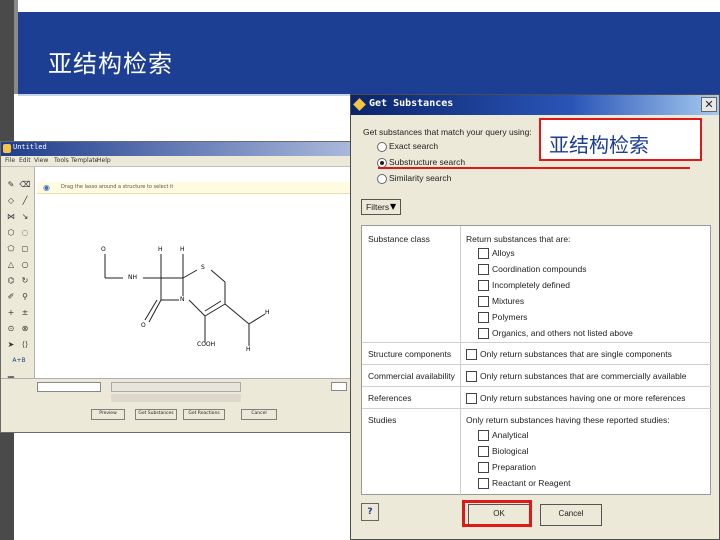  What do you see at coordinates (110, 64) in the screenshot?
I see `slide-title: 亚结构检索` at bounding box center [110, 64].